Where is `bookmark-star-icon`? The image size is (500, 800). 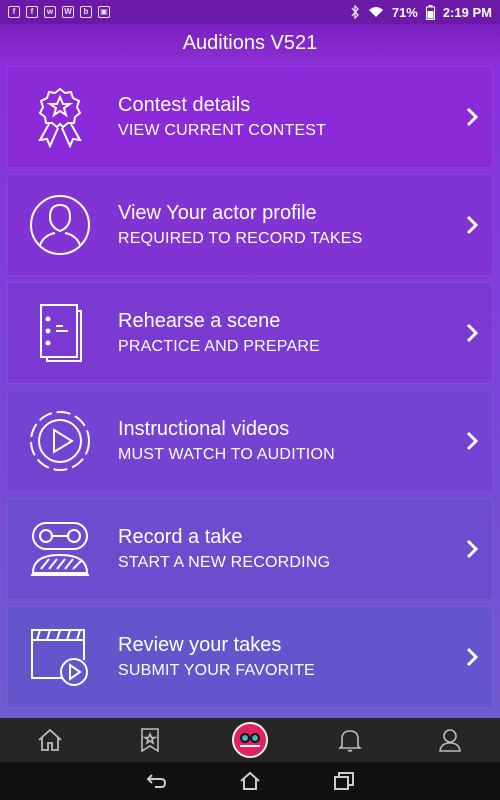
bookmark-star-icon is located at coordinates (150, 740).